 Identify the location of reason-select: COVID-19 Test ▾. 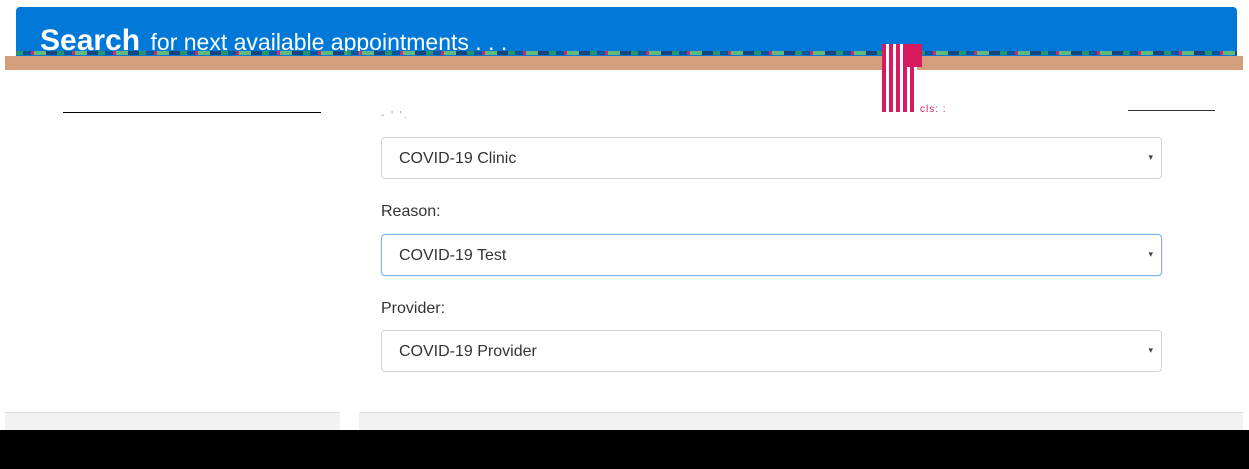
(771, 255).